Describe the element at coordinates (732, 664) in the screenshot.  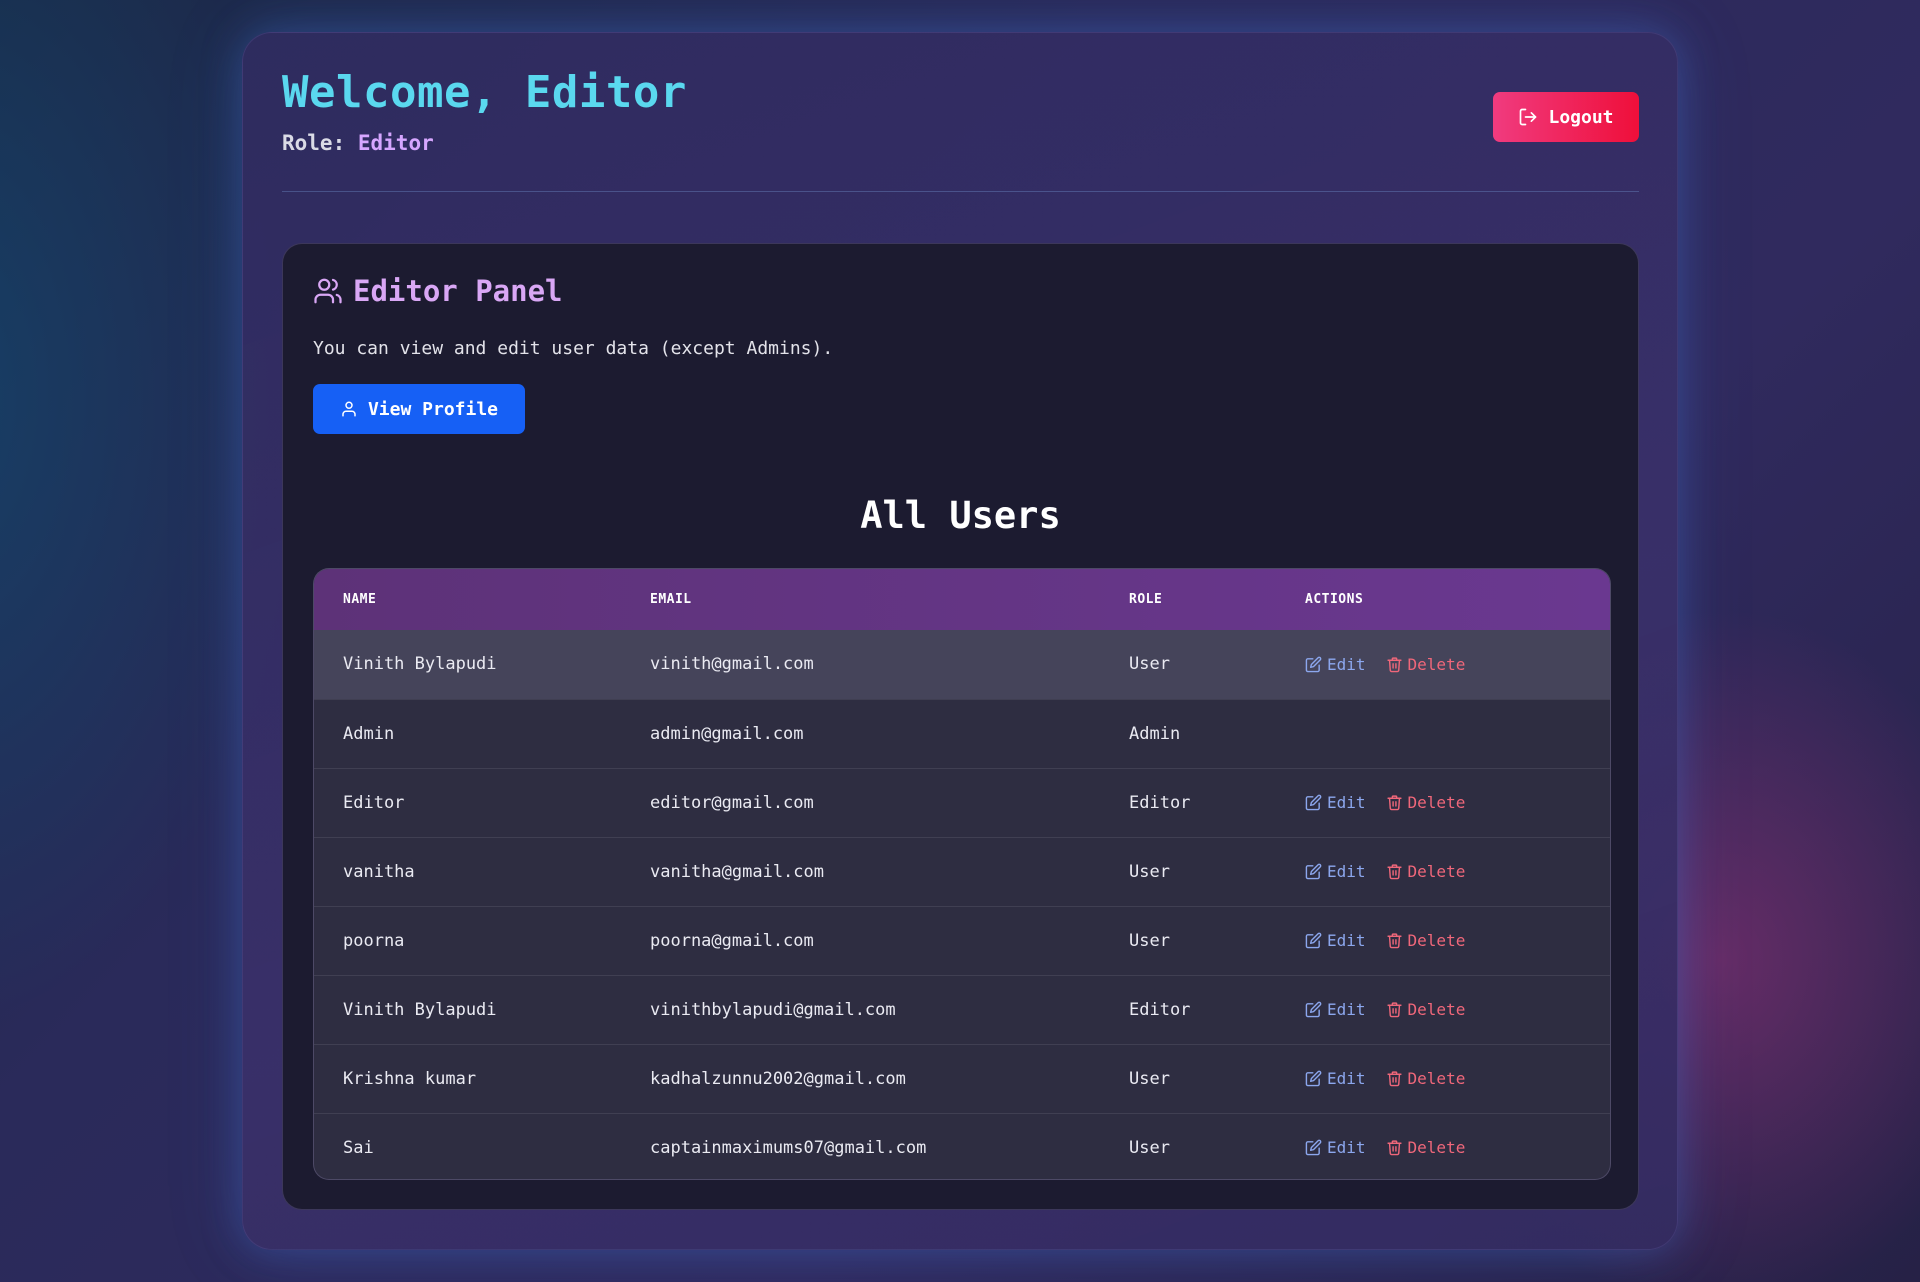
I see `user-email: vinith@gmail.com` at that location.